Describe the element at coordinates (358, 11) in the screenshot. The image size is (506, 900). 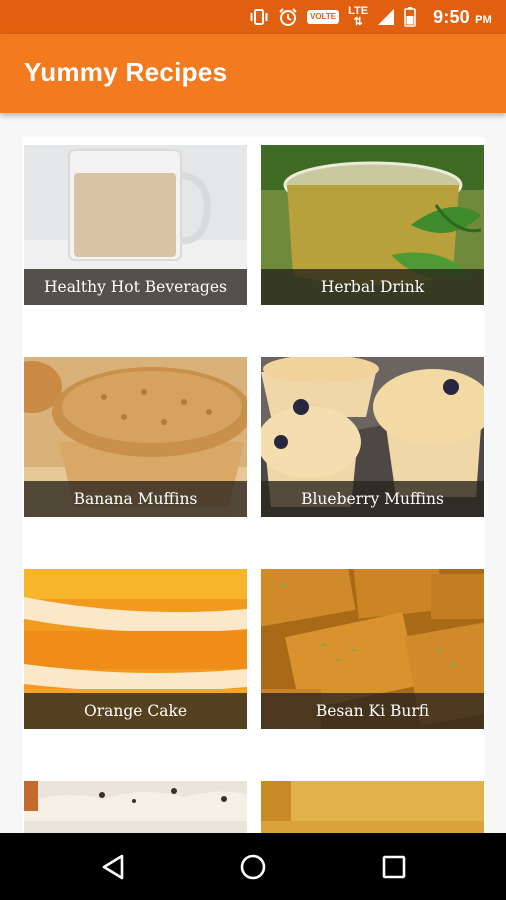
I see `network-type: LTE` at that location.